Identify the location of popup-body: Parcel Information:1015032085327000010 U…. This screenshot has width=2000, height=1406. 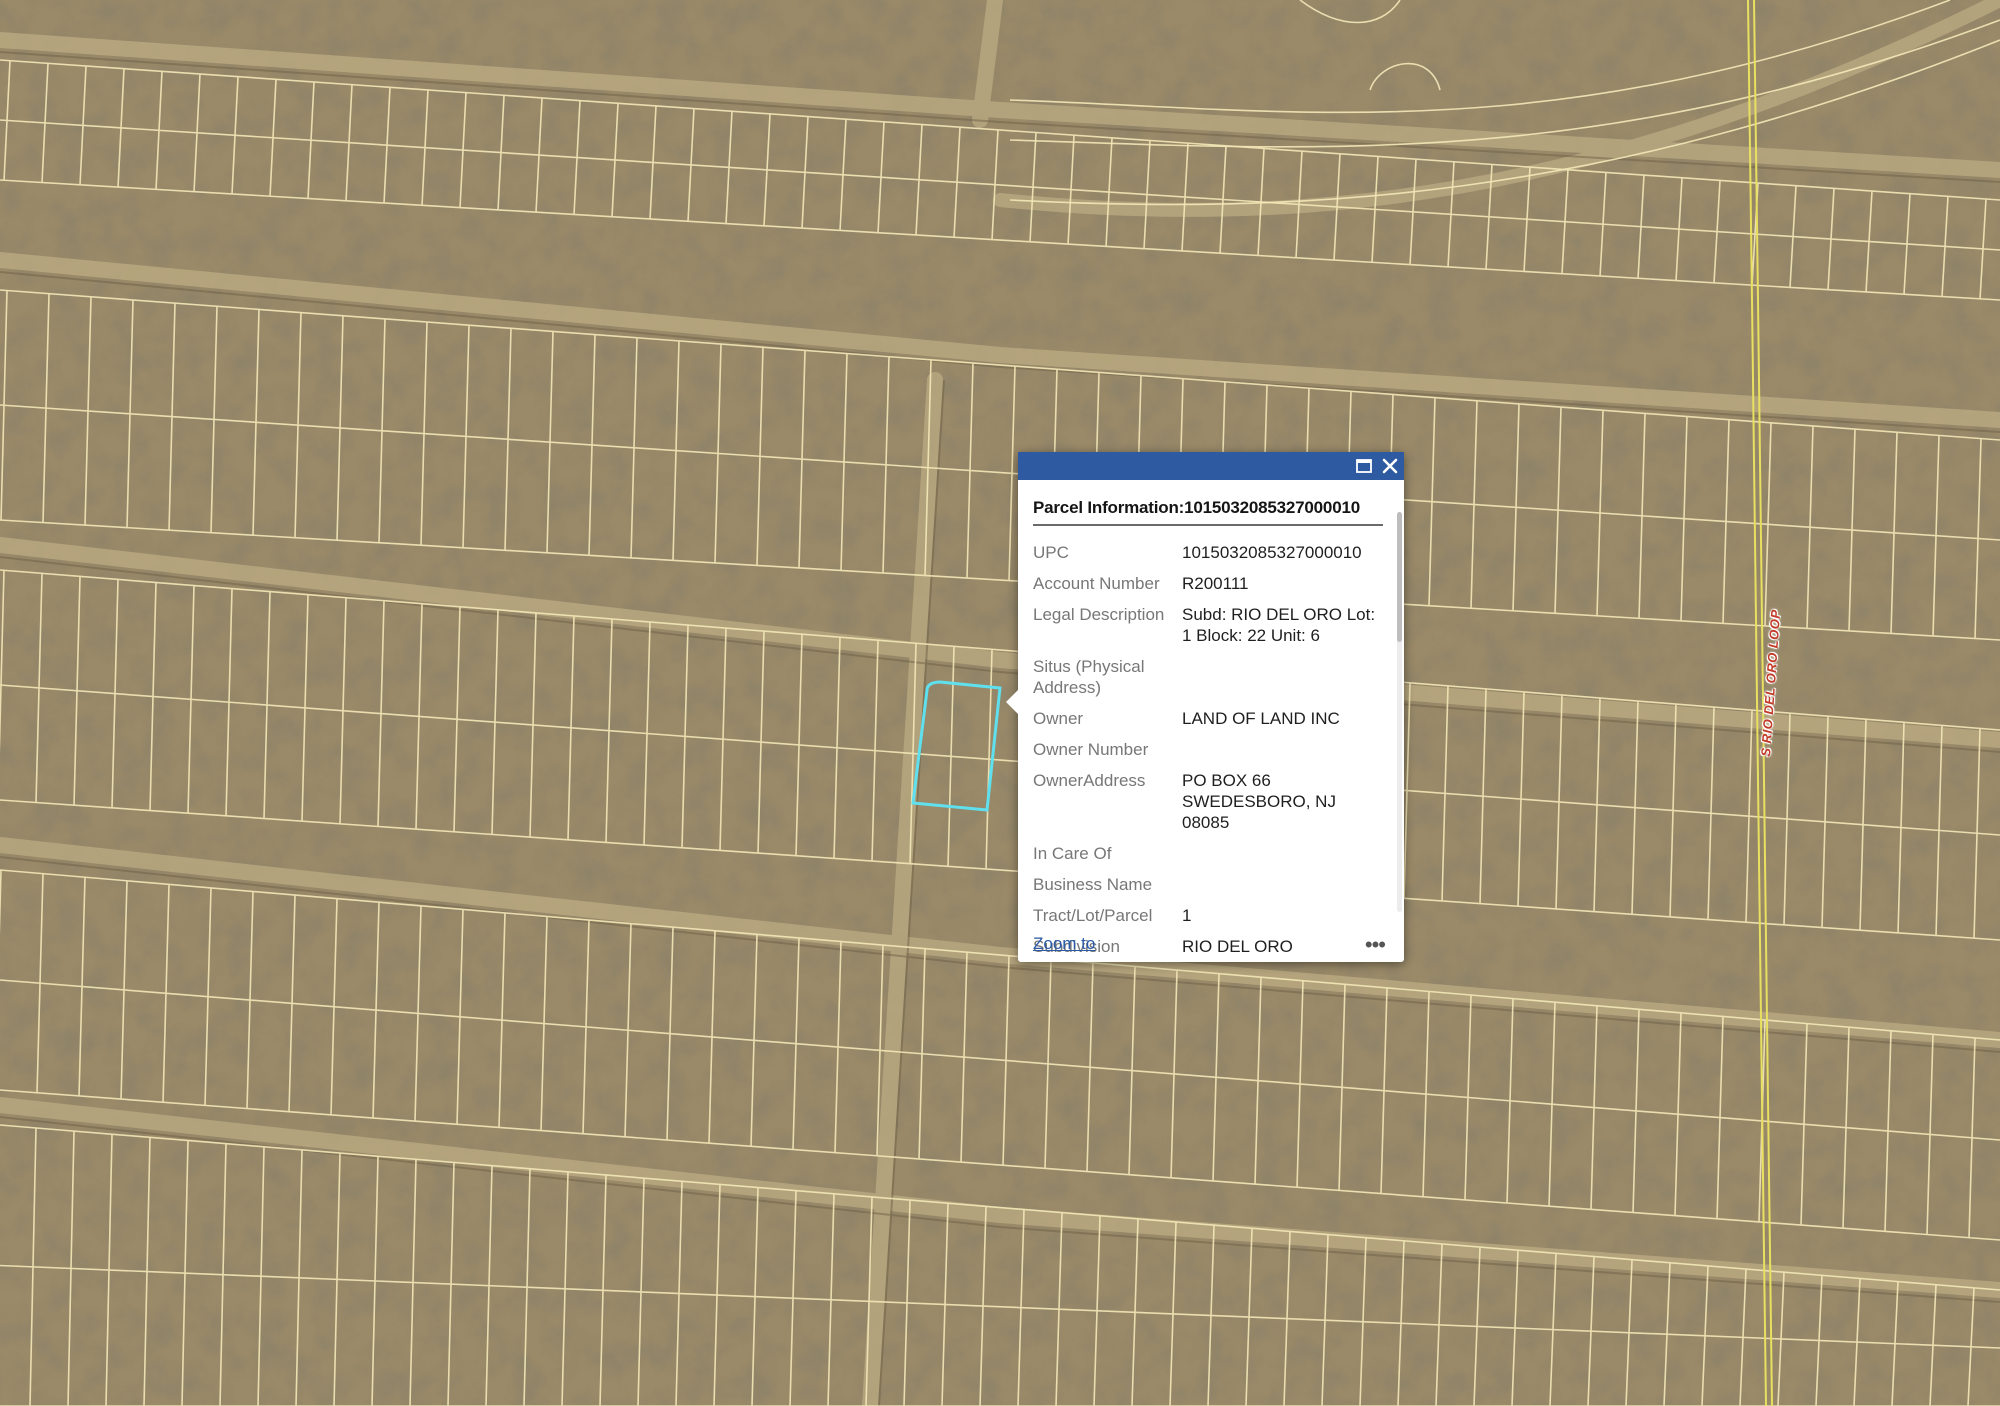
(1211, 721).